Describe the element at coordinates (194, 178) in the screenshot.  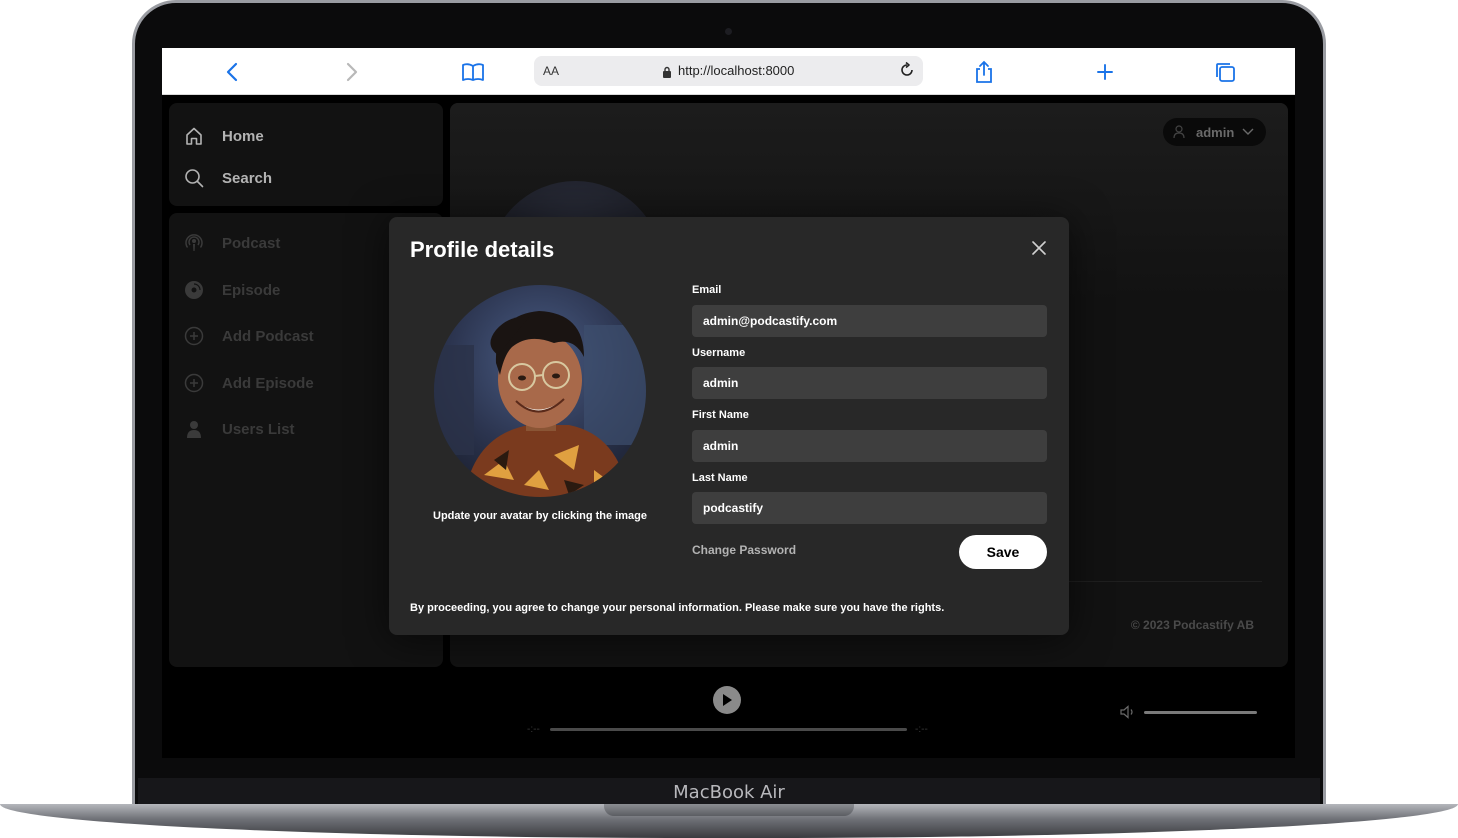
I see `search-icon` at that location.